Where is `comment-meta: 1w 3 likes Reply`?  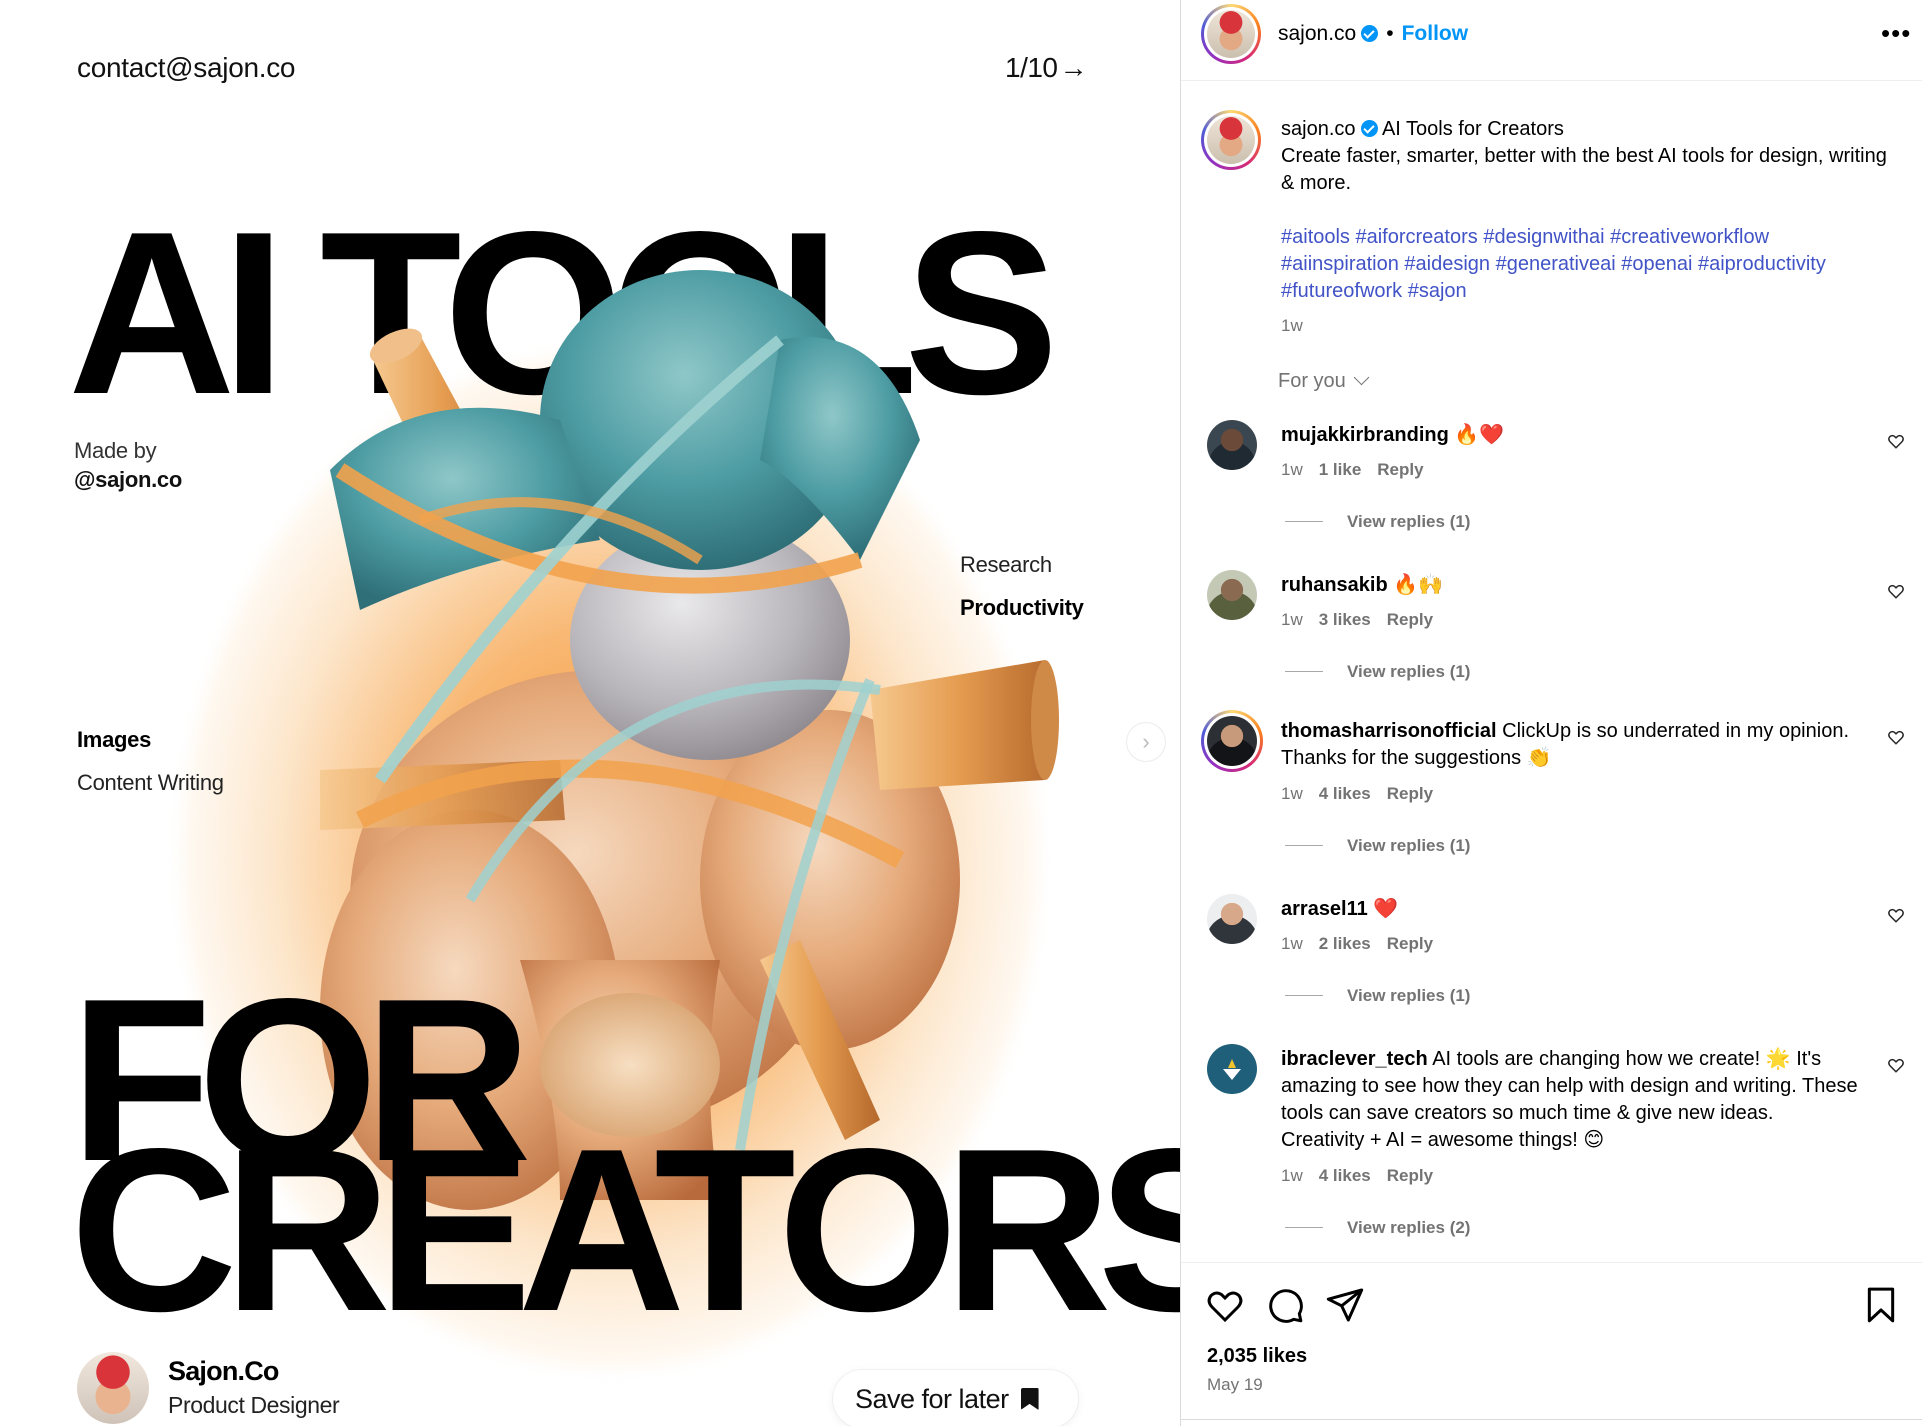 comment-meta: 1w 3 likes Reply is located at coordinates (1365, 620).